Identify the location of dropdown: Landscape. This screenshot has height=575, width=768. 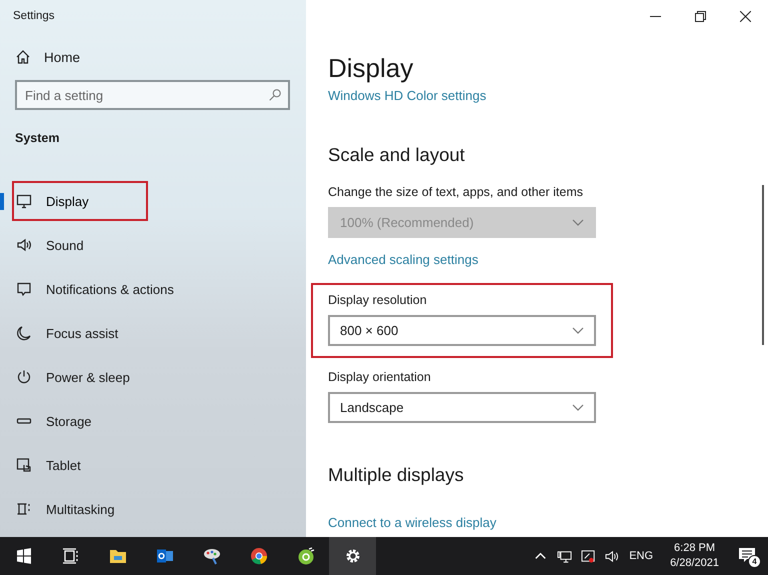
(462, 407).